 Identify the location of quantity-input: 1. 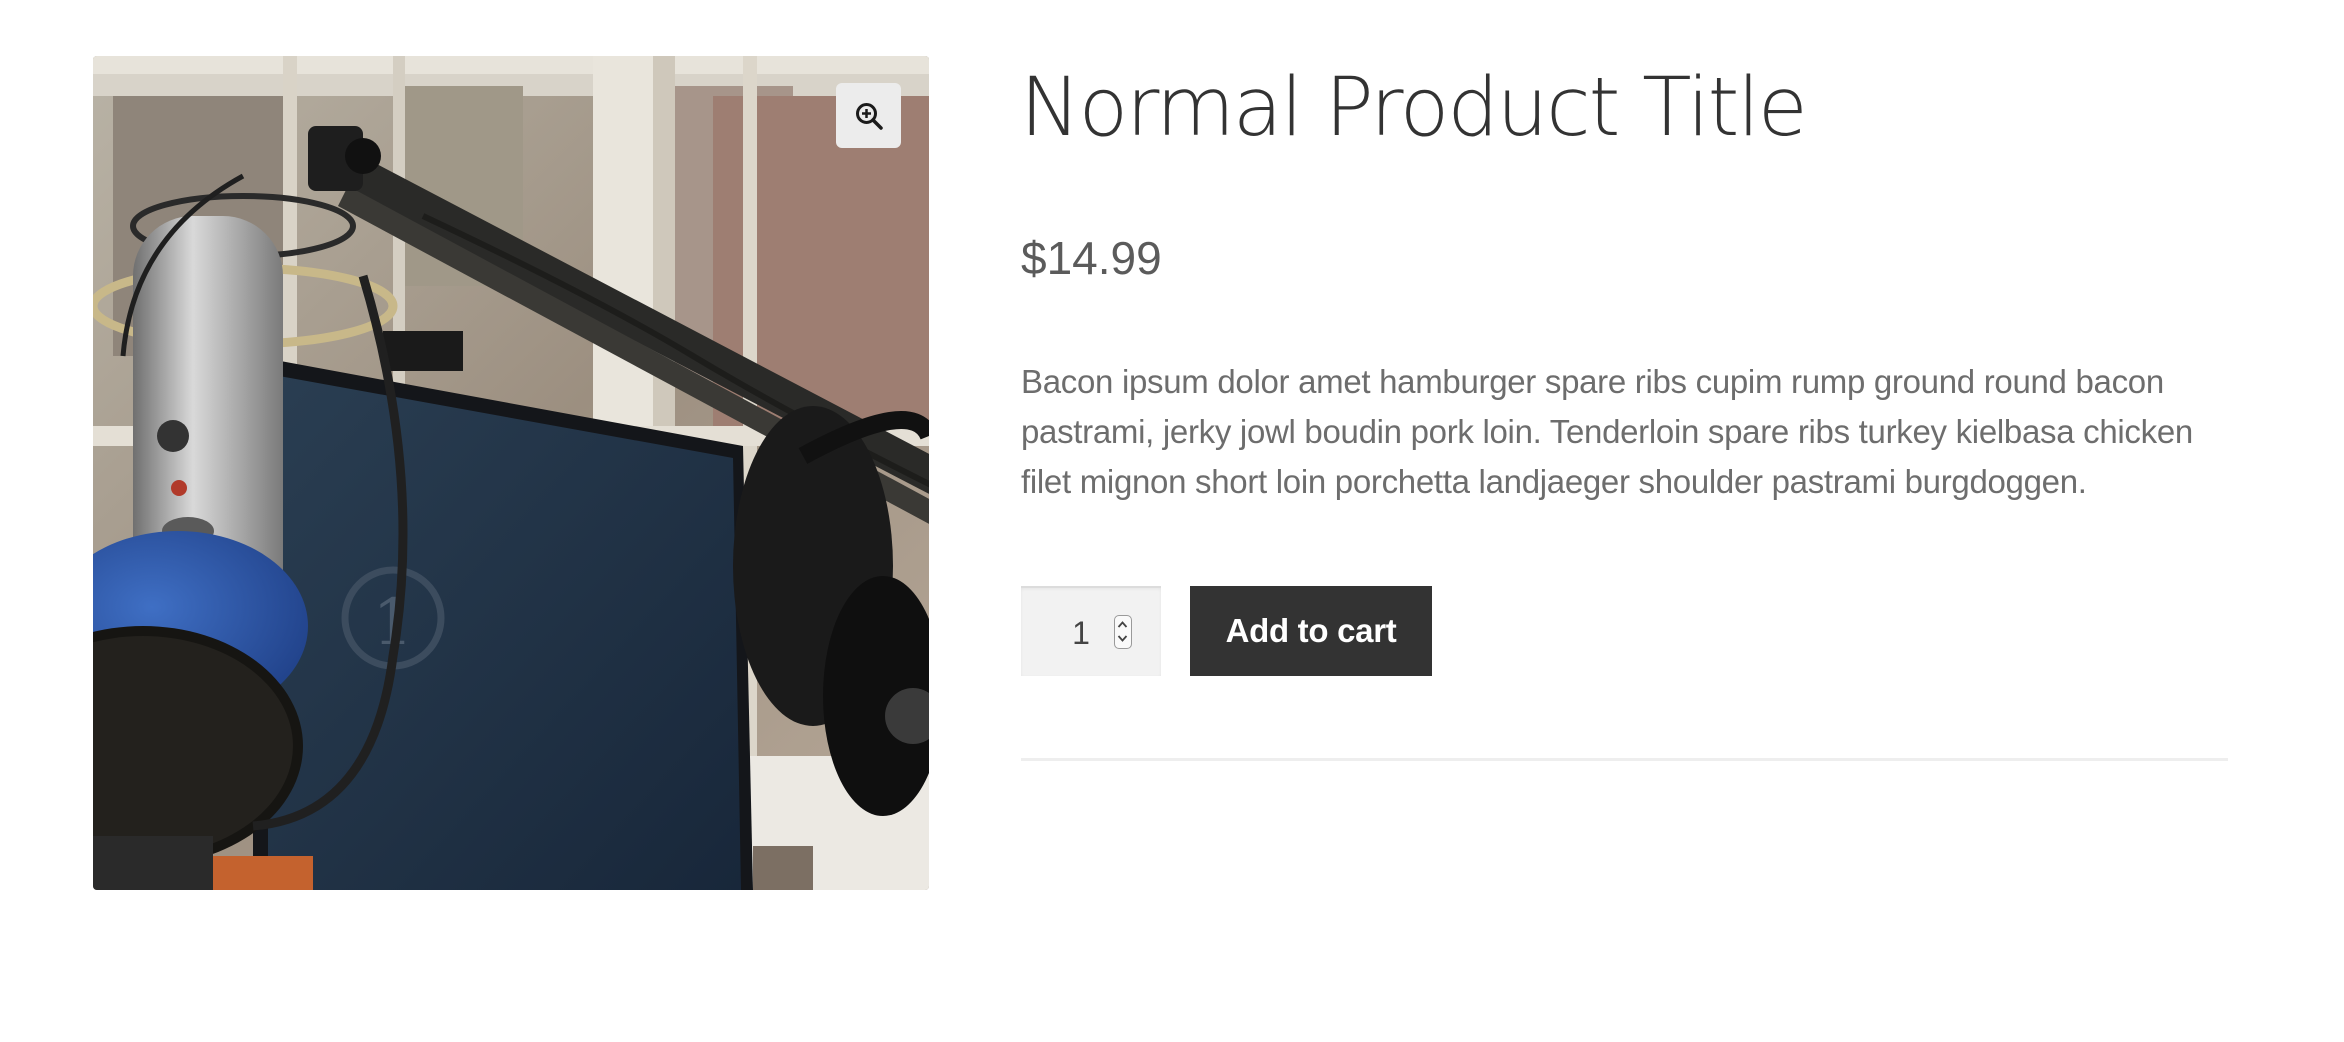
(1091, 631).